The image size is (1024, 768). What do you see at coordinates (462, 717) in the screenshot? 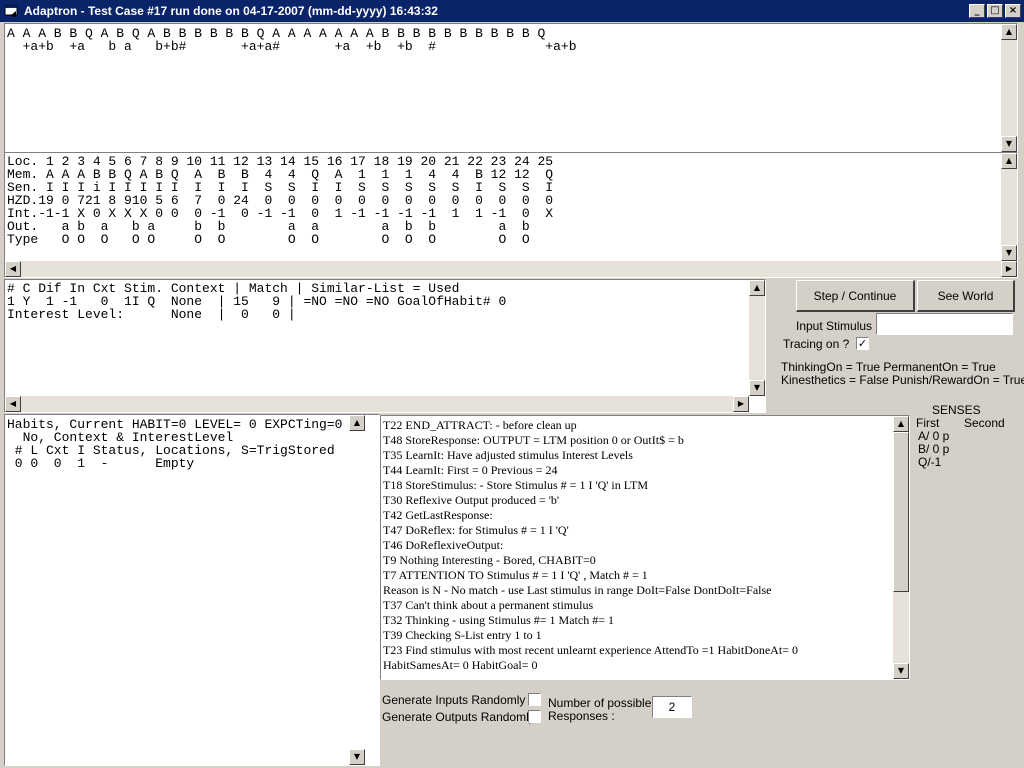
I see `generate-outputs-label: Generate Outputs Randomly?` at bounding box center [462, 717].